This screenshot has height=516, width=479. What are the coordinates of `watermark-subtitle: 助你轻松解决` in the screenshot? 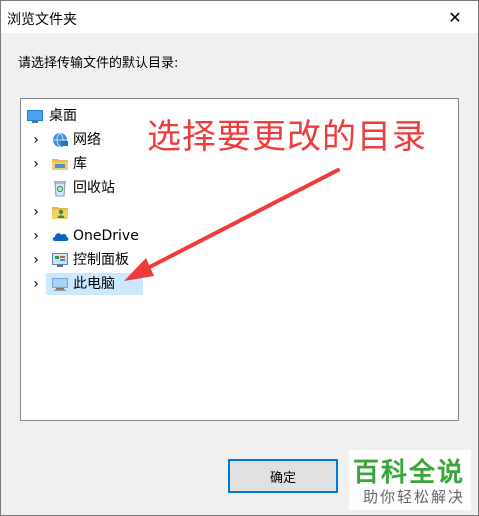 It's located at (414, 497).